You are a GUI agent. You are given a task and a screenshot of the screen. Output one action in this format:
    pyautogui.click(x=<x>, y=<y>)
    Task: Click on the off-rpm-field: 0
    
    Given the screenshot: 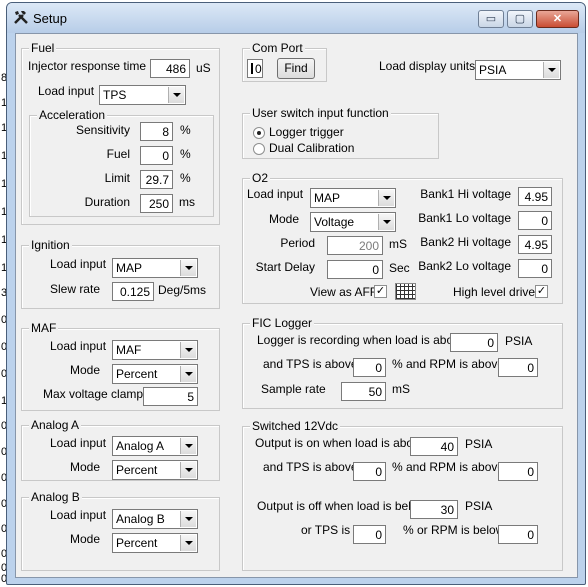 What is the action you would take?
    pyautogui.click(x=518, y=534)
    